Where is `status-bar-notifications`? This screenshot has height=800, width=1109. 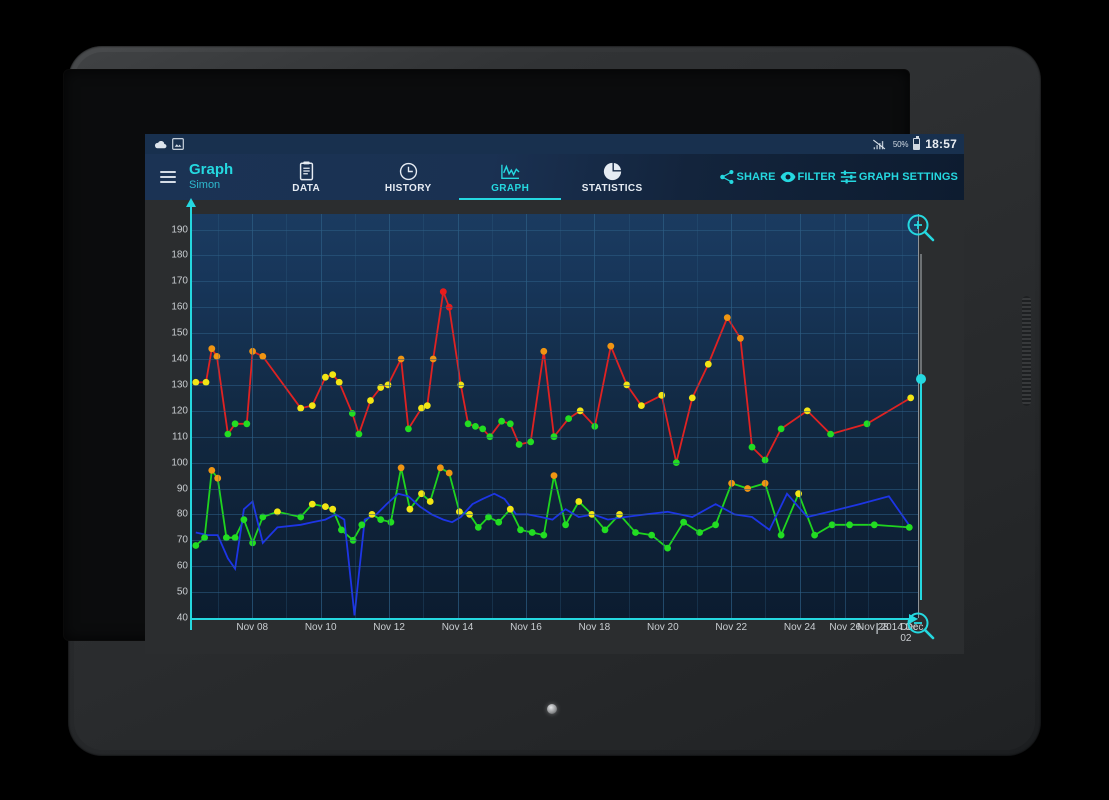 status-bar-notifications is located at coordinates (164, 144).